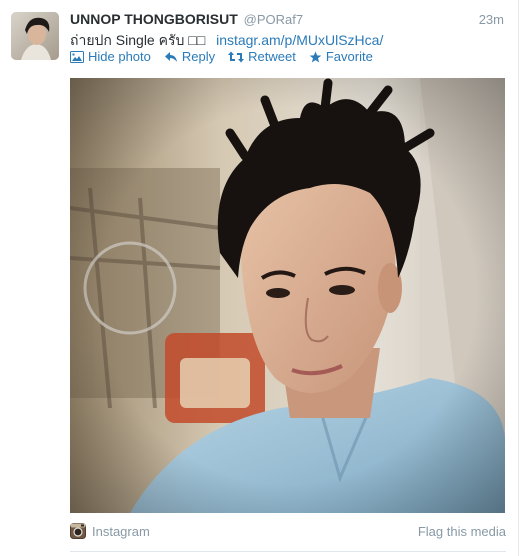 Image resolution: width=522 pixels, height=556 pixels. I want to click on tweet-link: instagr.am/p/MUxUlSzHca/, so click(299, 40).